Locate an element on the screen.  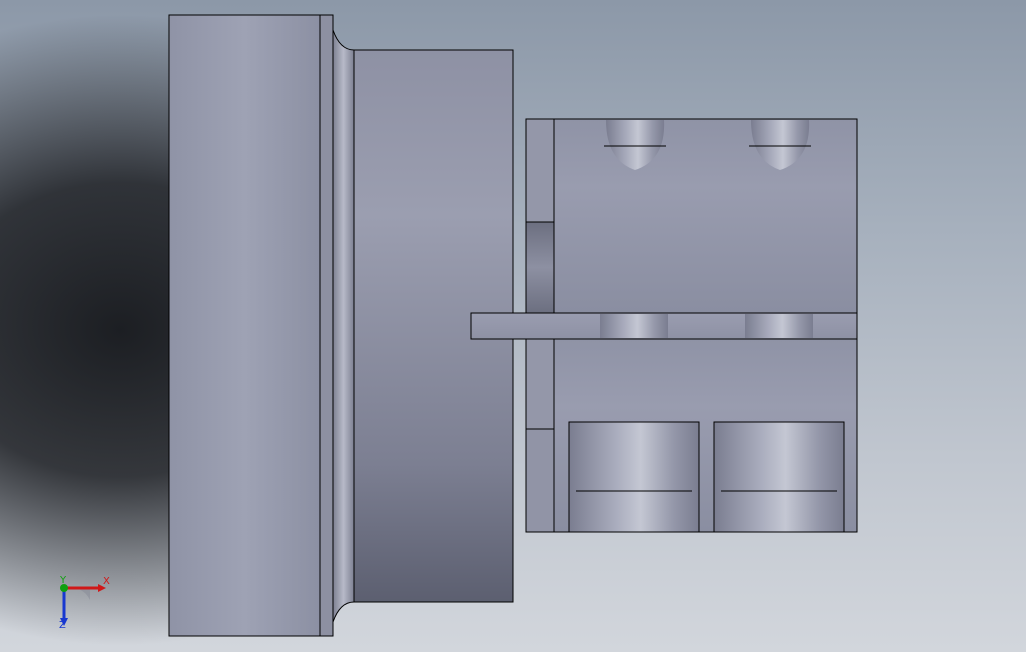
coordinate-triad: X Y Z is located at coordinates (84, 605).